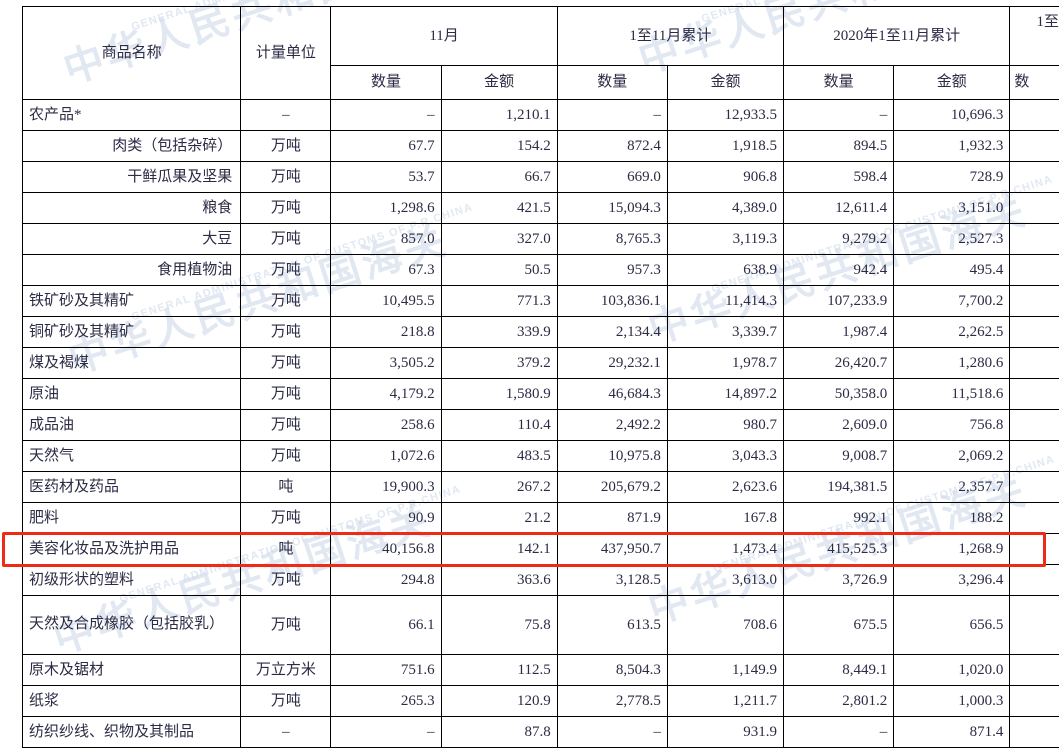 The width and height of the screenshot is (1059, 748). Describe the element at coordinates (612, 456) in the screenshot. I see `cell-cum-quantity: 10,975.8` at that location.